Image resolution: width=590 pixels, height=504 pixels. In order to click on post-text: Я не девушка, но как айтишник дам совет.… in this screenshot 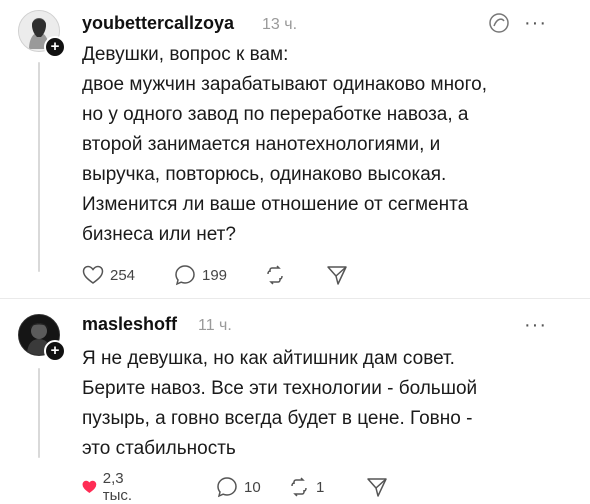, I will do `click(280, 403)`.